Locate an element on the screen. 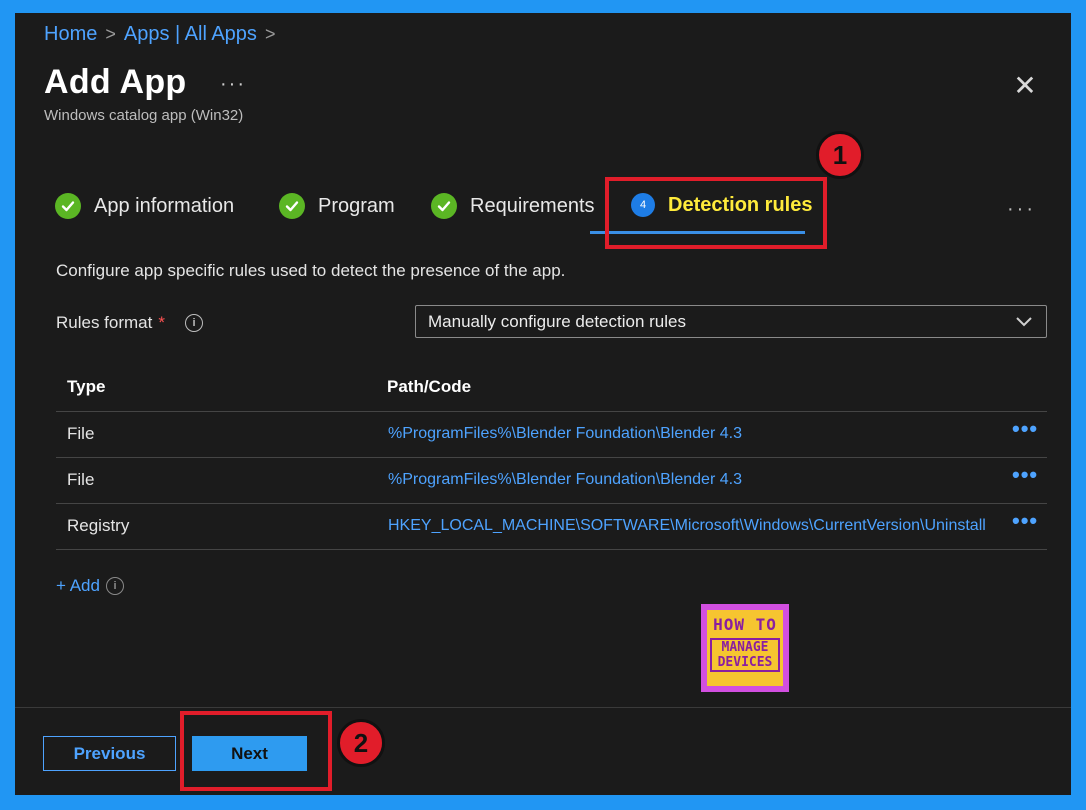 The height and width of the screenshot is (810, 1086). step-label: Requirements is located at coordinates (532, 205).